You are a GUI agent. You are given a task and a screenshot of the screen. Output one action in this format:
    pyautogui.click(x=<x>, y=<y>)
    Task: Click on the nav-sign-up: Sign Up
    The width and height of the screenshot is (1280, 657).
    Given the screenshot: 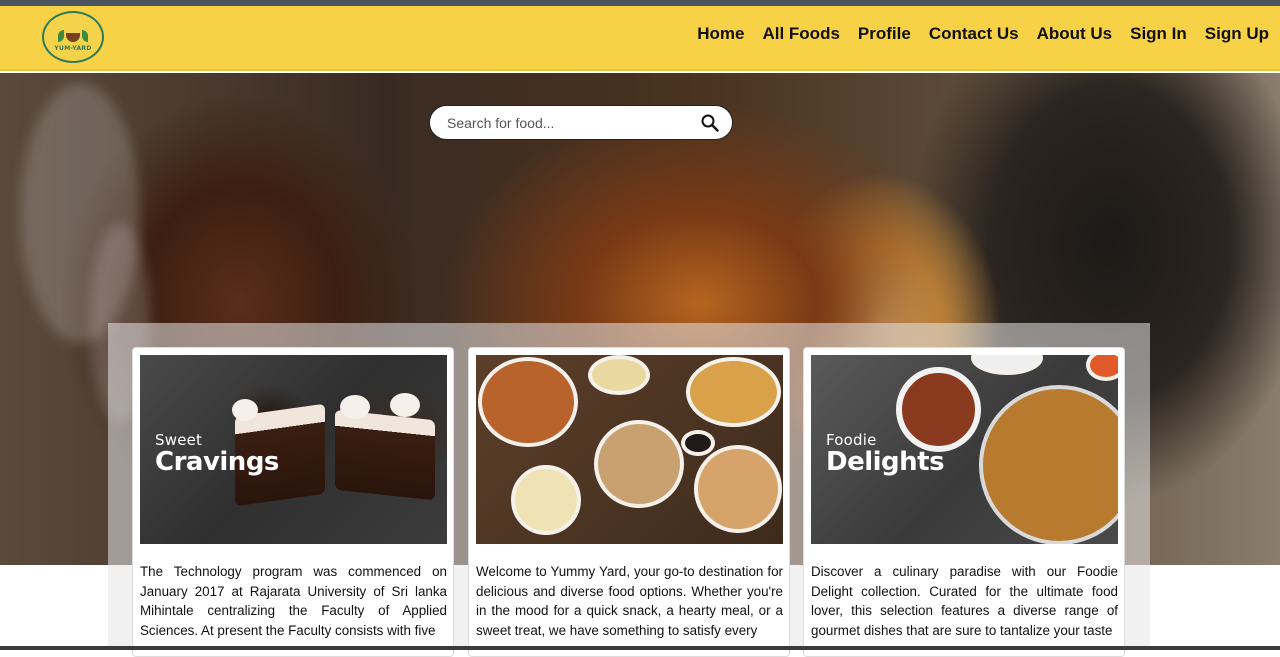 What is the action you would take?
    pyautogui.click(x=1237, y=34)
    